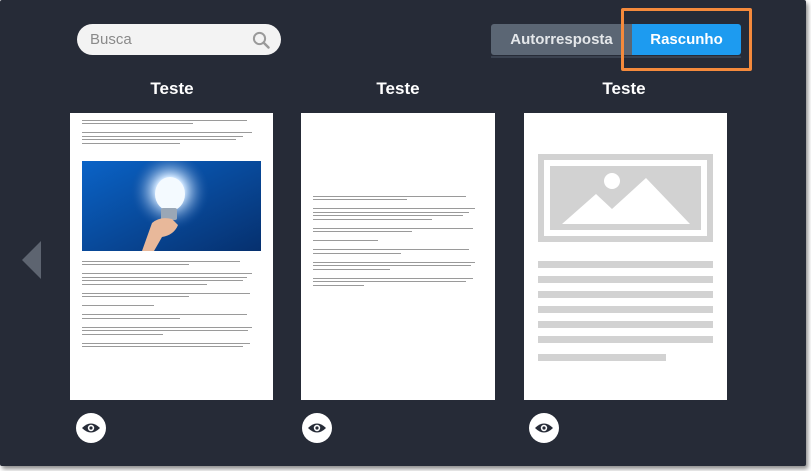 This screenshot has height=471, width=811. Describe the element at coordinates (624, 88) in the screenshot. I see `template-title-3: Teste` at that location.